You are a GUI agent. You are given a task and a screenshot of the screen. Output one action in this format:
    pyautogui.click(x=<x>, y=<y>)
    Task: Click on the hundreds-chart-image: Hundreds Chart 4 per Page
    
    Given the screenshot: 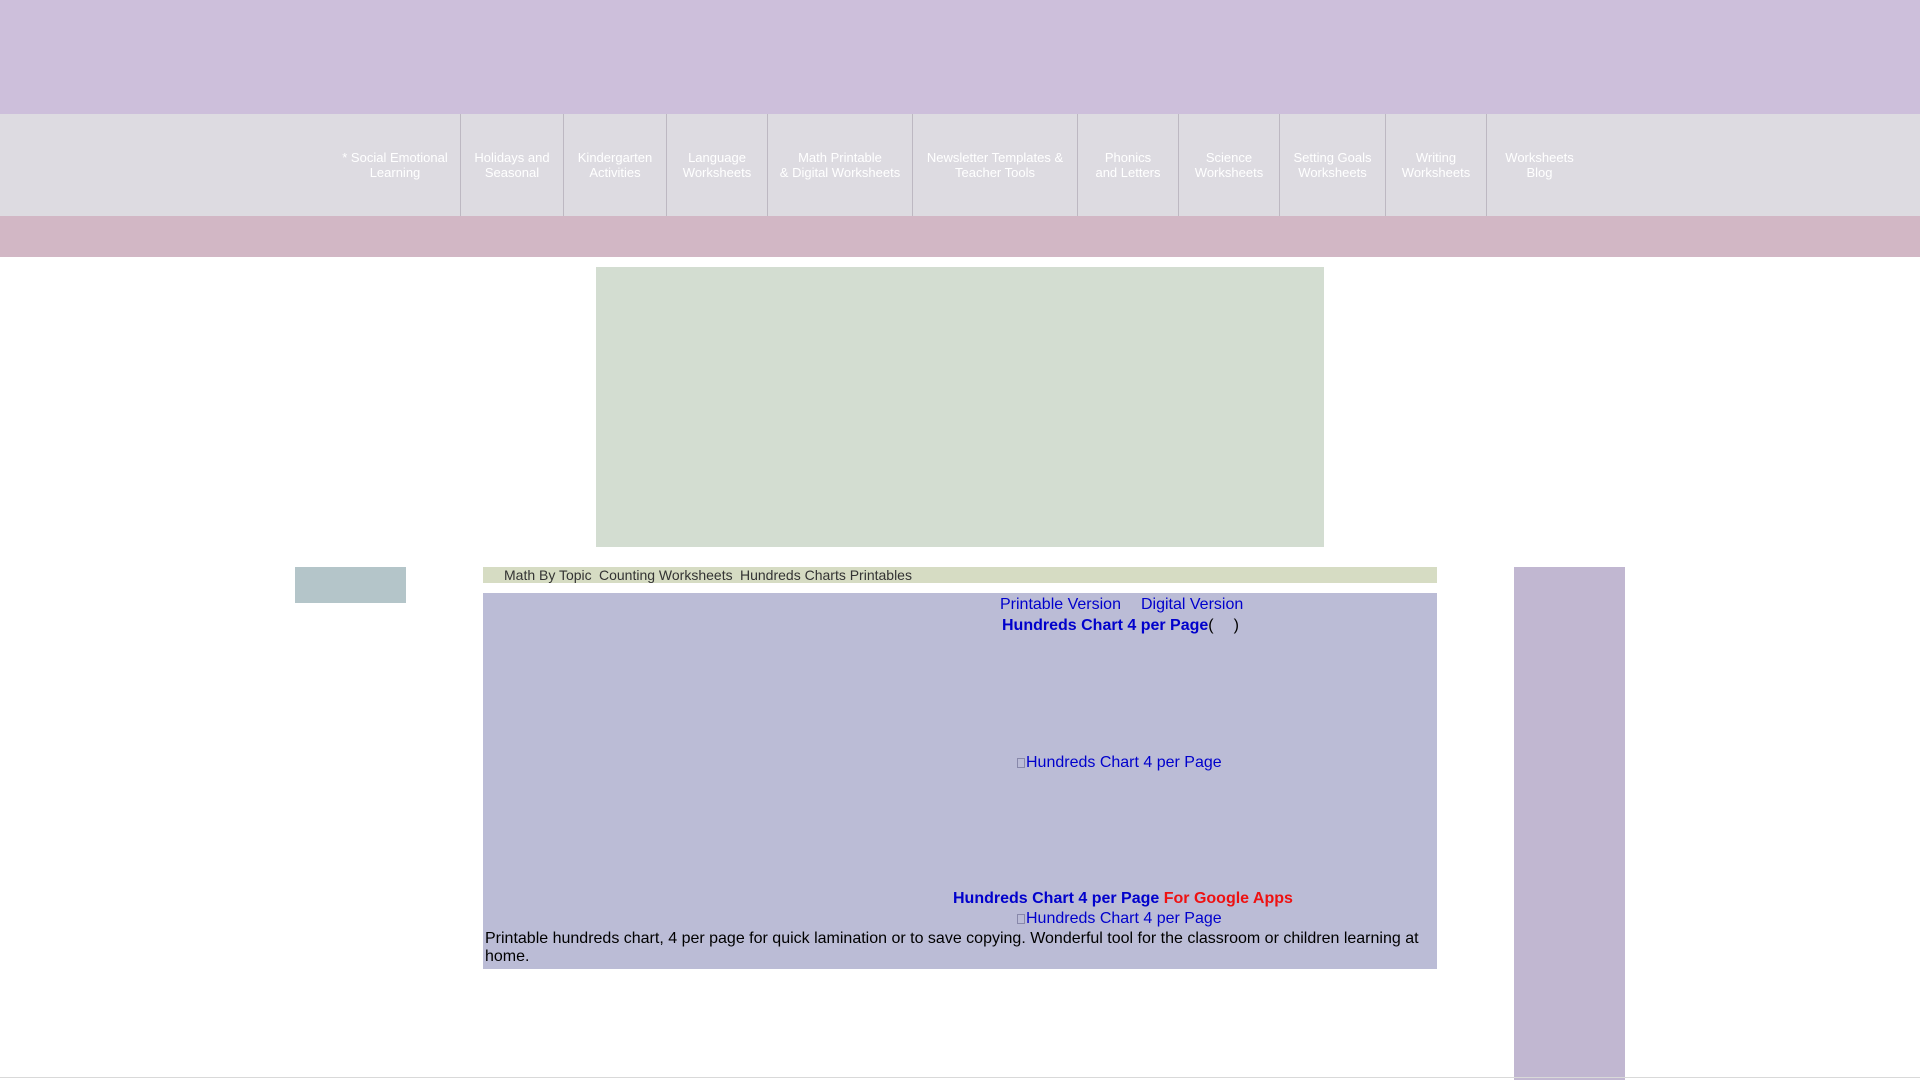 What is the action you would take?
    pyautogui.click(x=1119, y=763)
    